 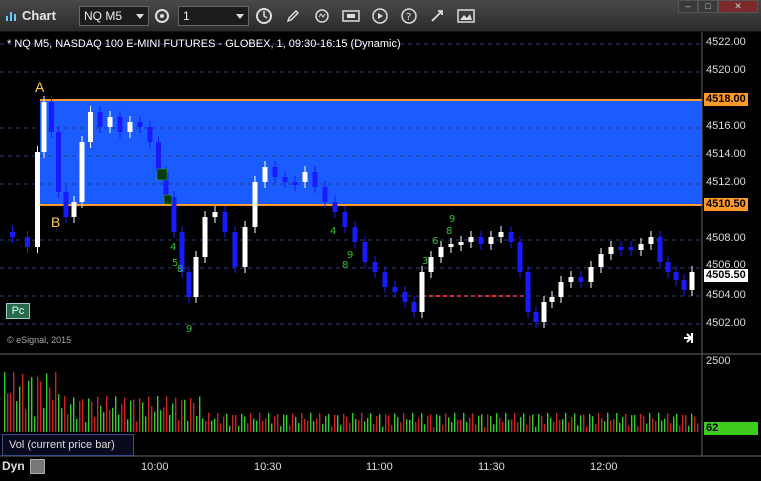 I want to click on image-icon, so click(x=466, y=16).